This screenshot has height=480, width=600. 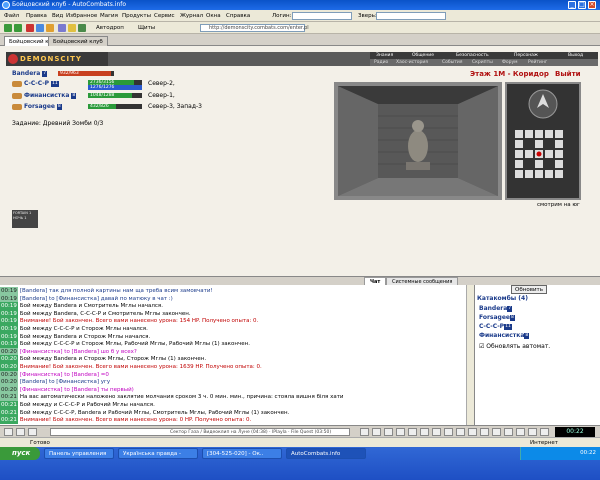 What do you see at coordinates (52, 84) in the screenshot?
I see `team-member: С-С-С-Р 11` at bounding box center [52, 84].